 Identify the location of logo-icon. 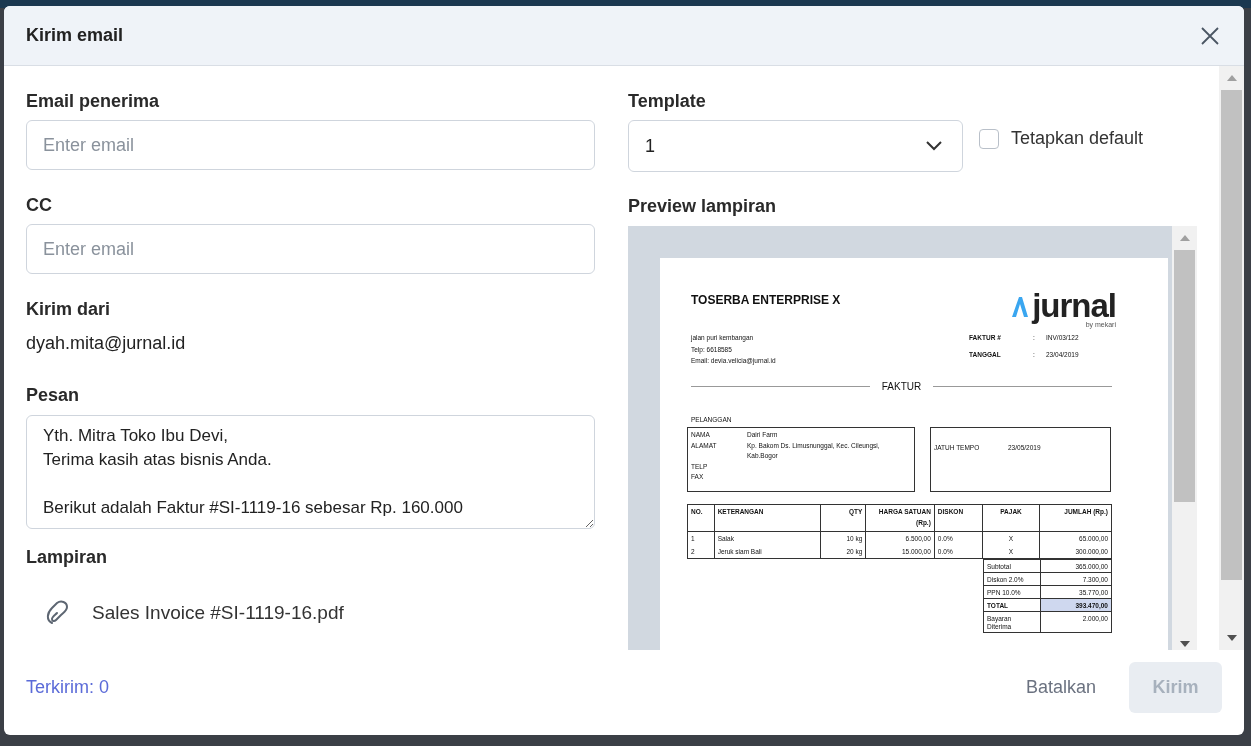
(1020, 307).